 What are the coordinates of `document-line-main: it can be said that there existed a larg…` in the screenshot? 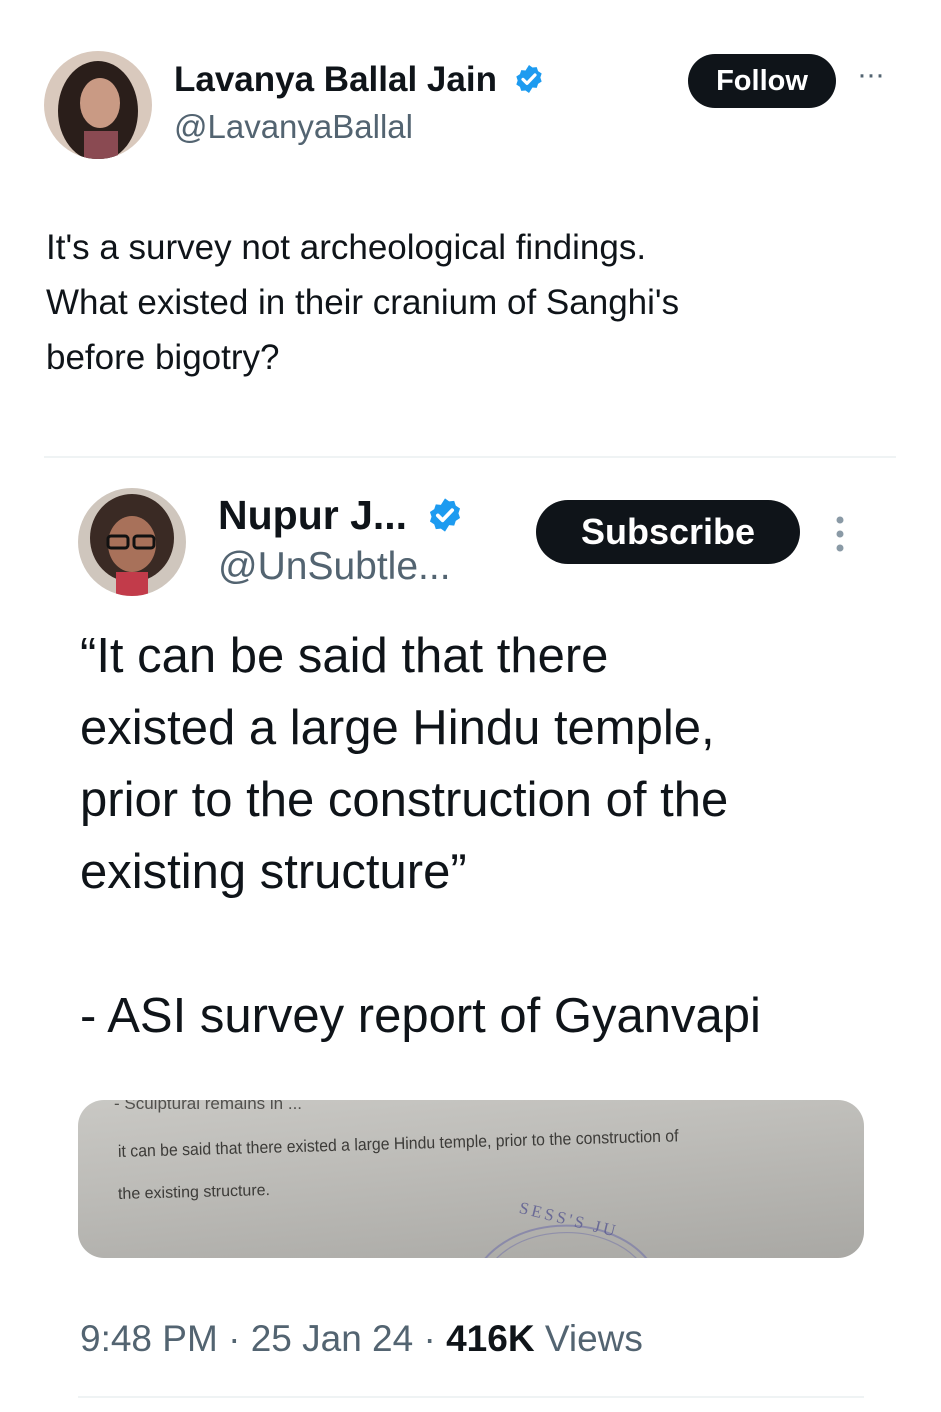 It's located at (398, 1143).